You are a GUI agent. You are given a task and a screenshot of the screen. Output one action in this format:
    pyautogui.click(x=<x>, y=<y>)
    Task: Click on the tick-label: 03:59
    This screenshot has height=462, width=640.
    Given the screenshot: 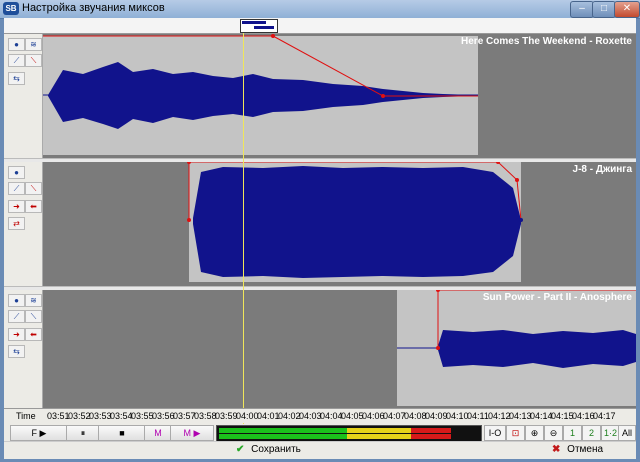 What is the action you would take?
    pyautogui.click(x=226, y=416)
    